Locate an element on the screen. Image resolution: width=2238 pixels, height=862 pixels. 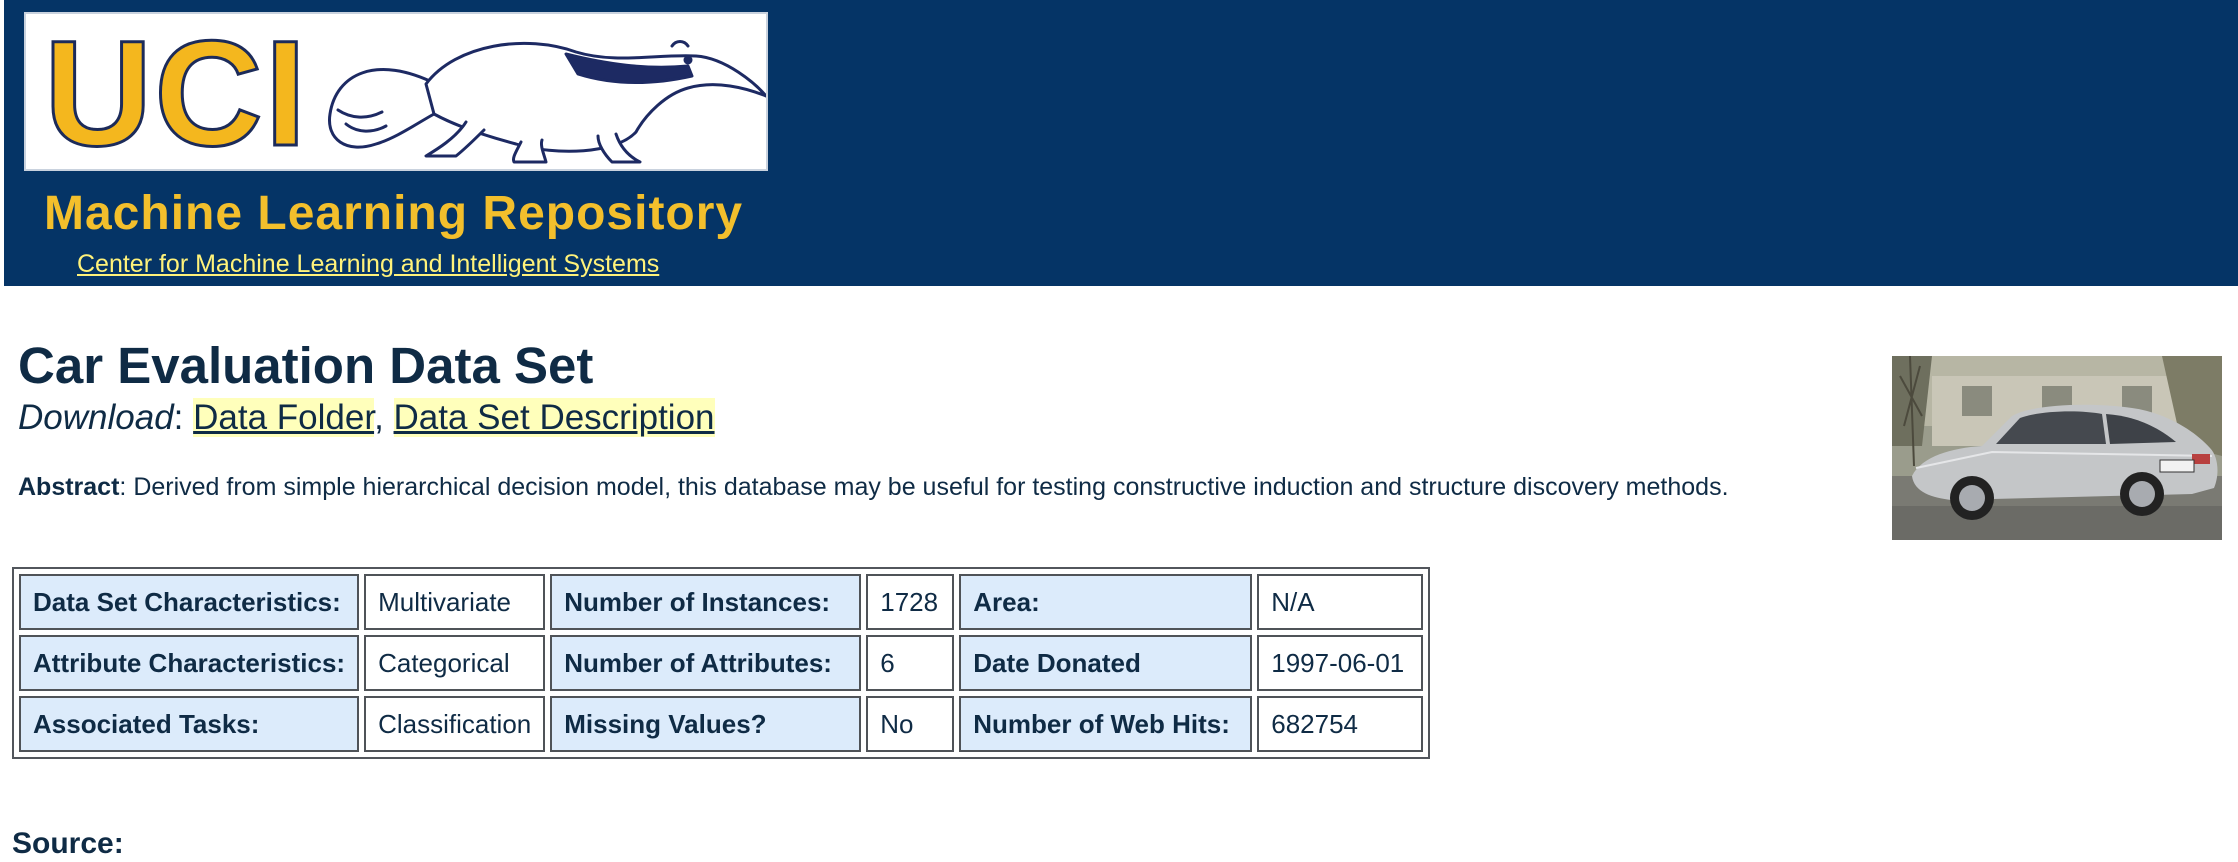
table-label-cell: Missing Values? is located at coordinates (706, 724).